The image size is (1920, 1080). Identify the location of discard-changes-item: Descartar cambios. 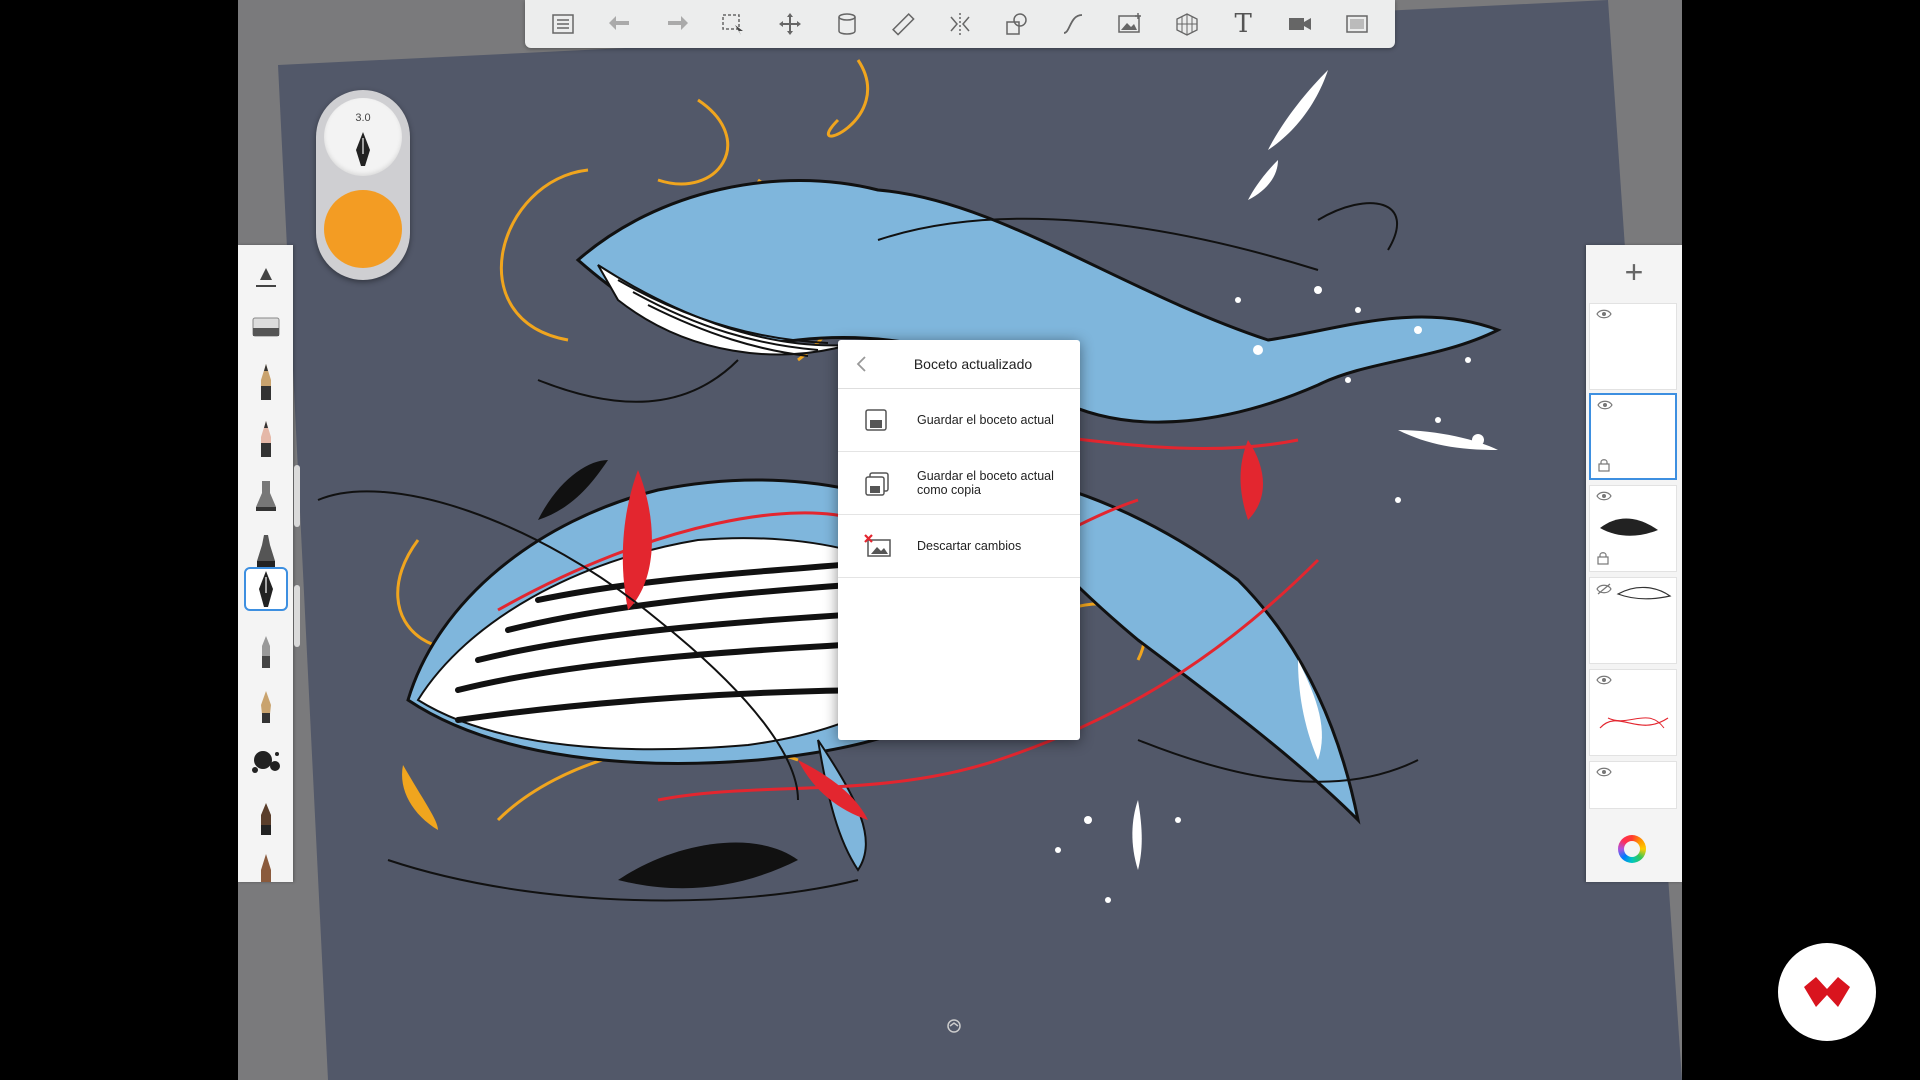
(959, 546).